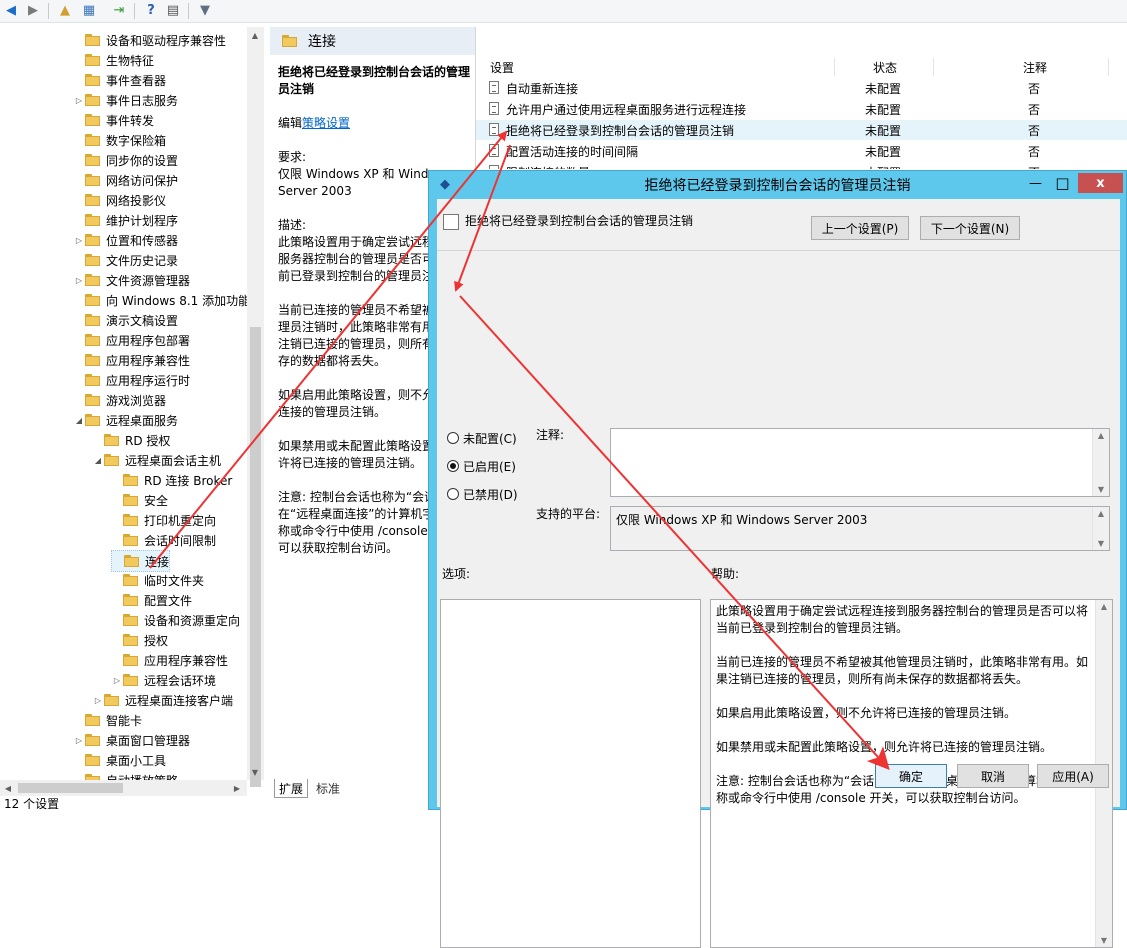 The width and height of the screenshot is (1127, 948). I want to click on apply-button: 应用(A), so click(1073, 776).